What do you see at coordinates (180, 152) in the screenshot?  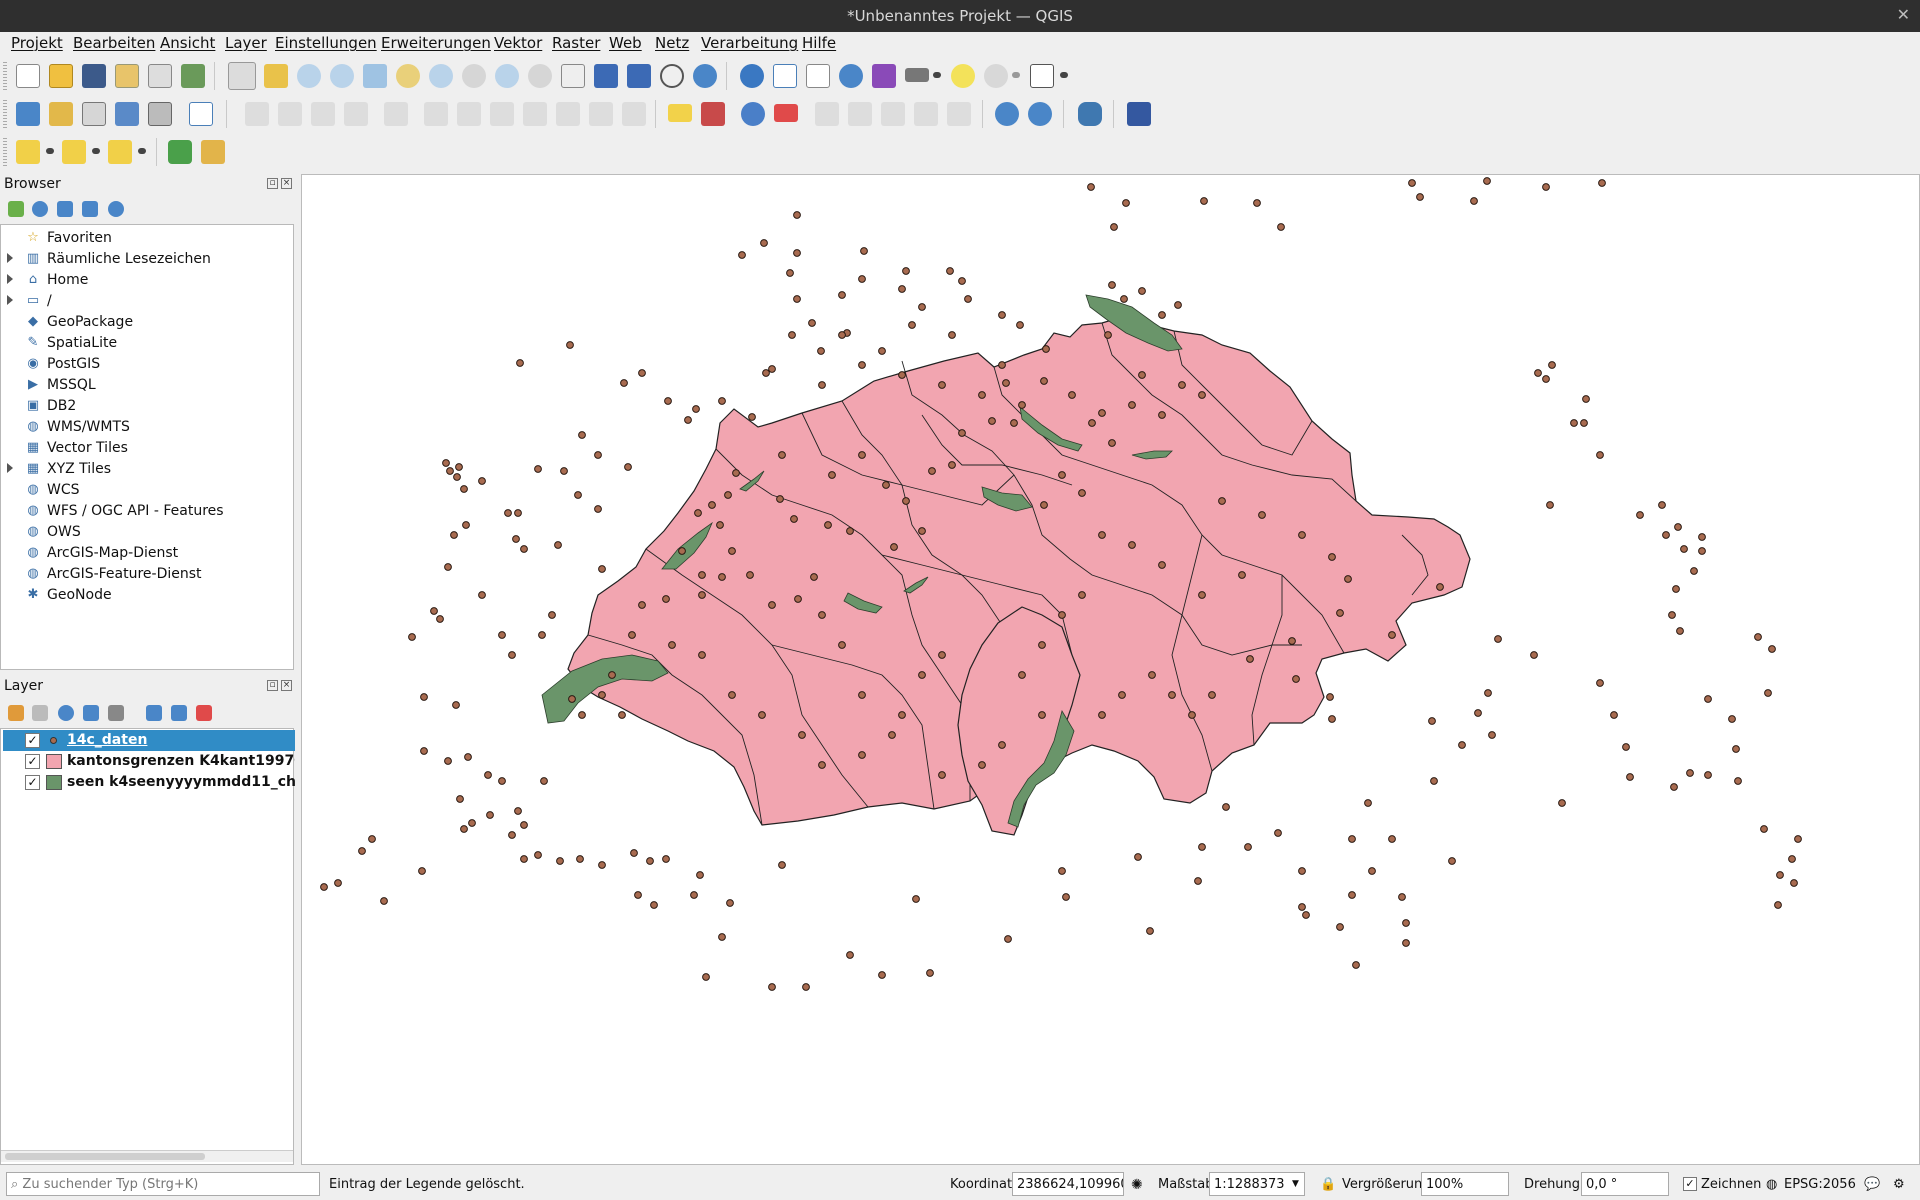 I see `locator-icon` at bounding box center [180, 152].